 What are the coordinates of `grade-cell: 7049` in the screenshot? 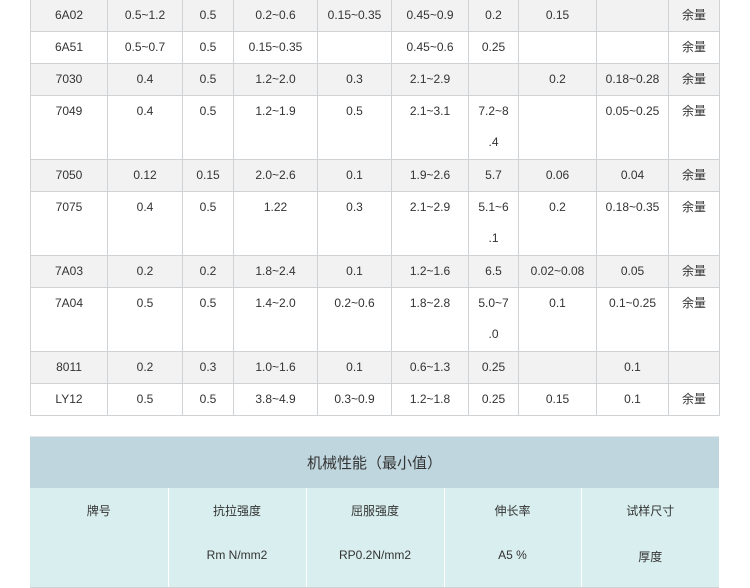 It's located at (69, 127).